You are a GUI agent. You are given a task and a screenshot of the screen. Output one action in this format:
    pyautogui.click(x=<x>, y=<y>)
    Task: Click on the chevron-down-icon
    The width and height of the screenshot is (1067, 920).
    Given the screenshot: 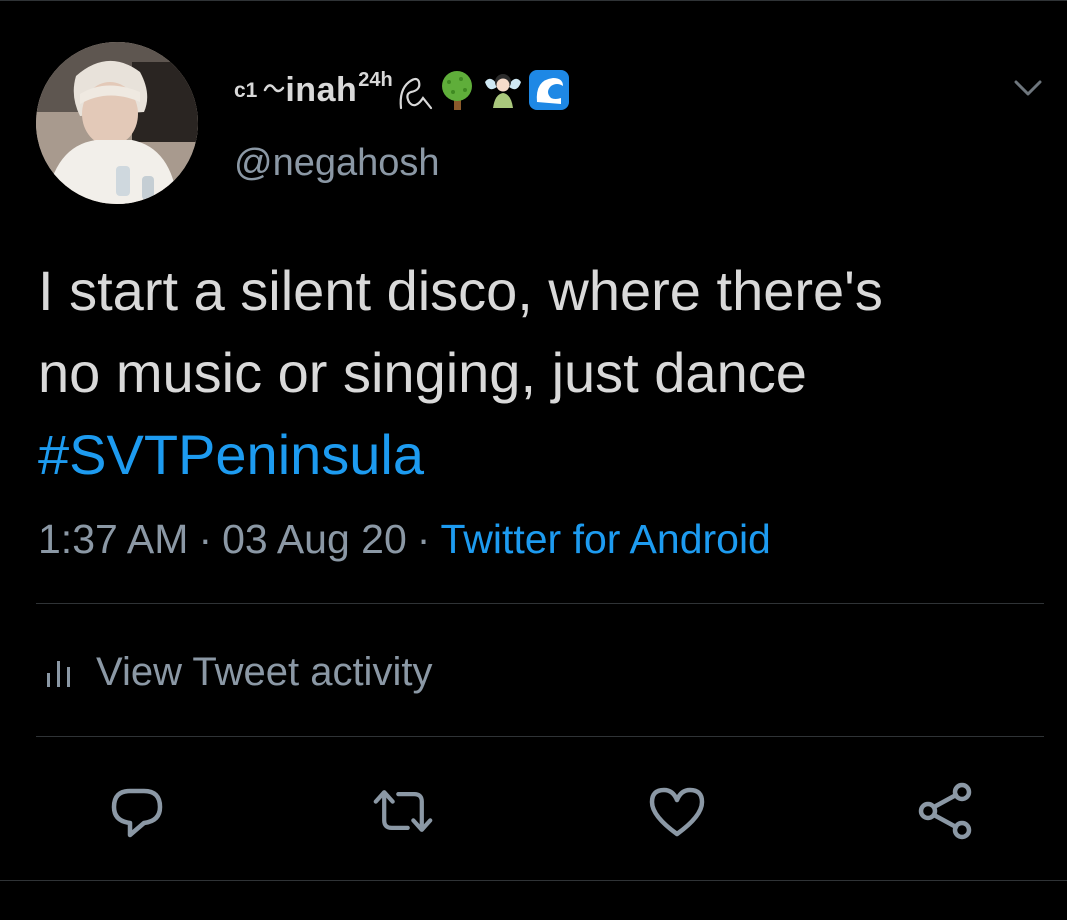 What is the action you would take?
    pyautogui.click(x=1028, y=88)
    